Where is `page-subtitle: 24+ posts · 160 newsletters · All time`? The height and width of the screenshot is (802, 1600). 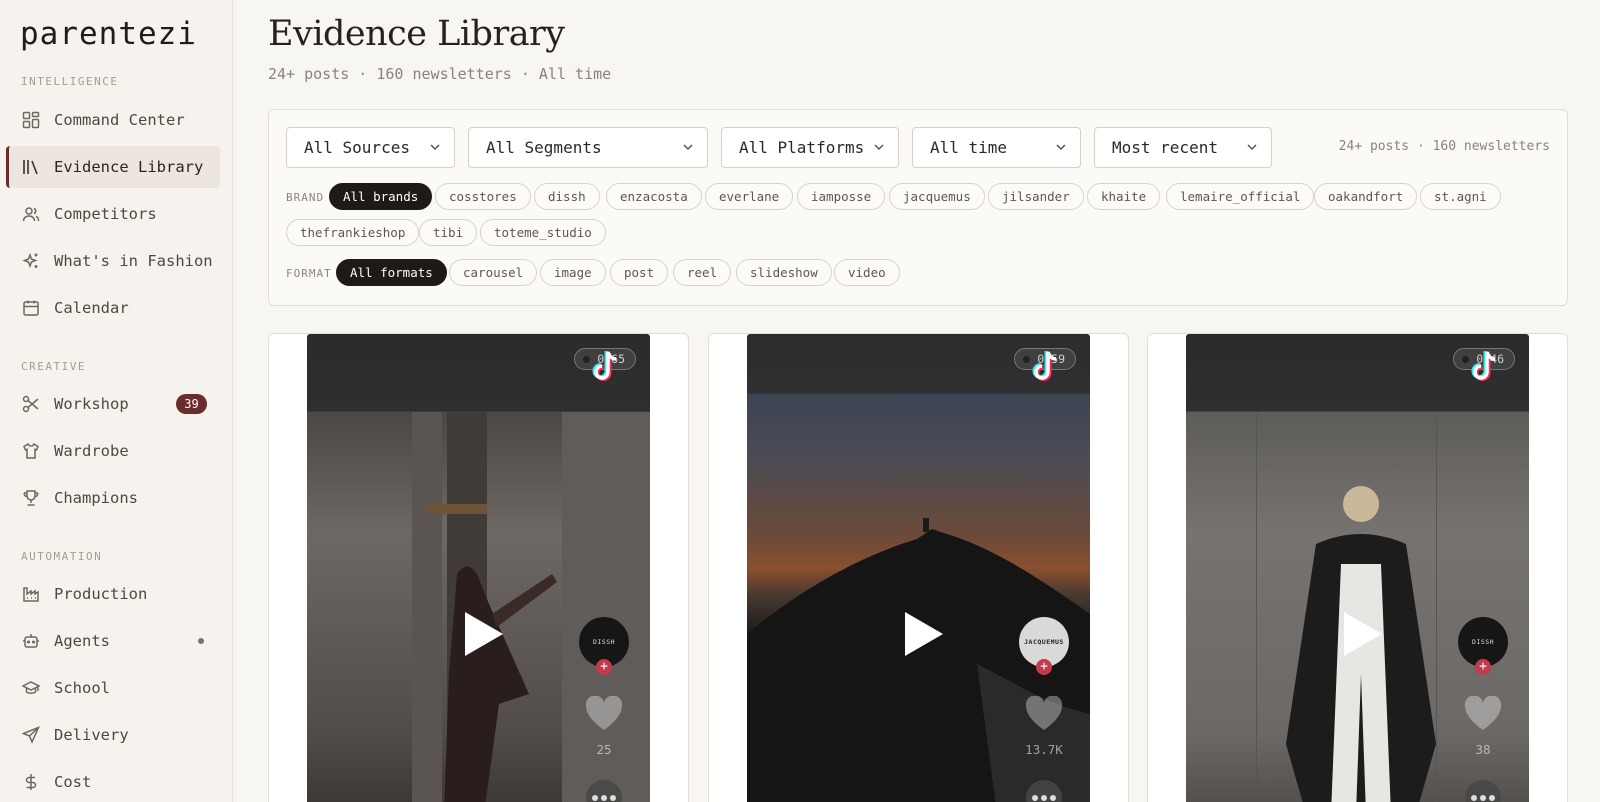
page-subtitle: 24+ posts · 160 newsletters · All time is located at coordinates (440, 74).